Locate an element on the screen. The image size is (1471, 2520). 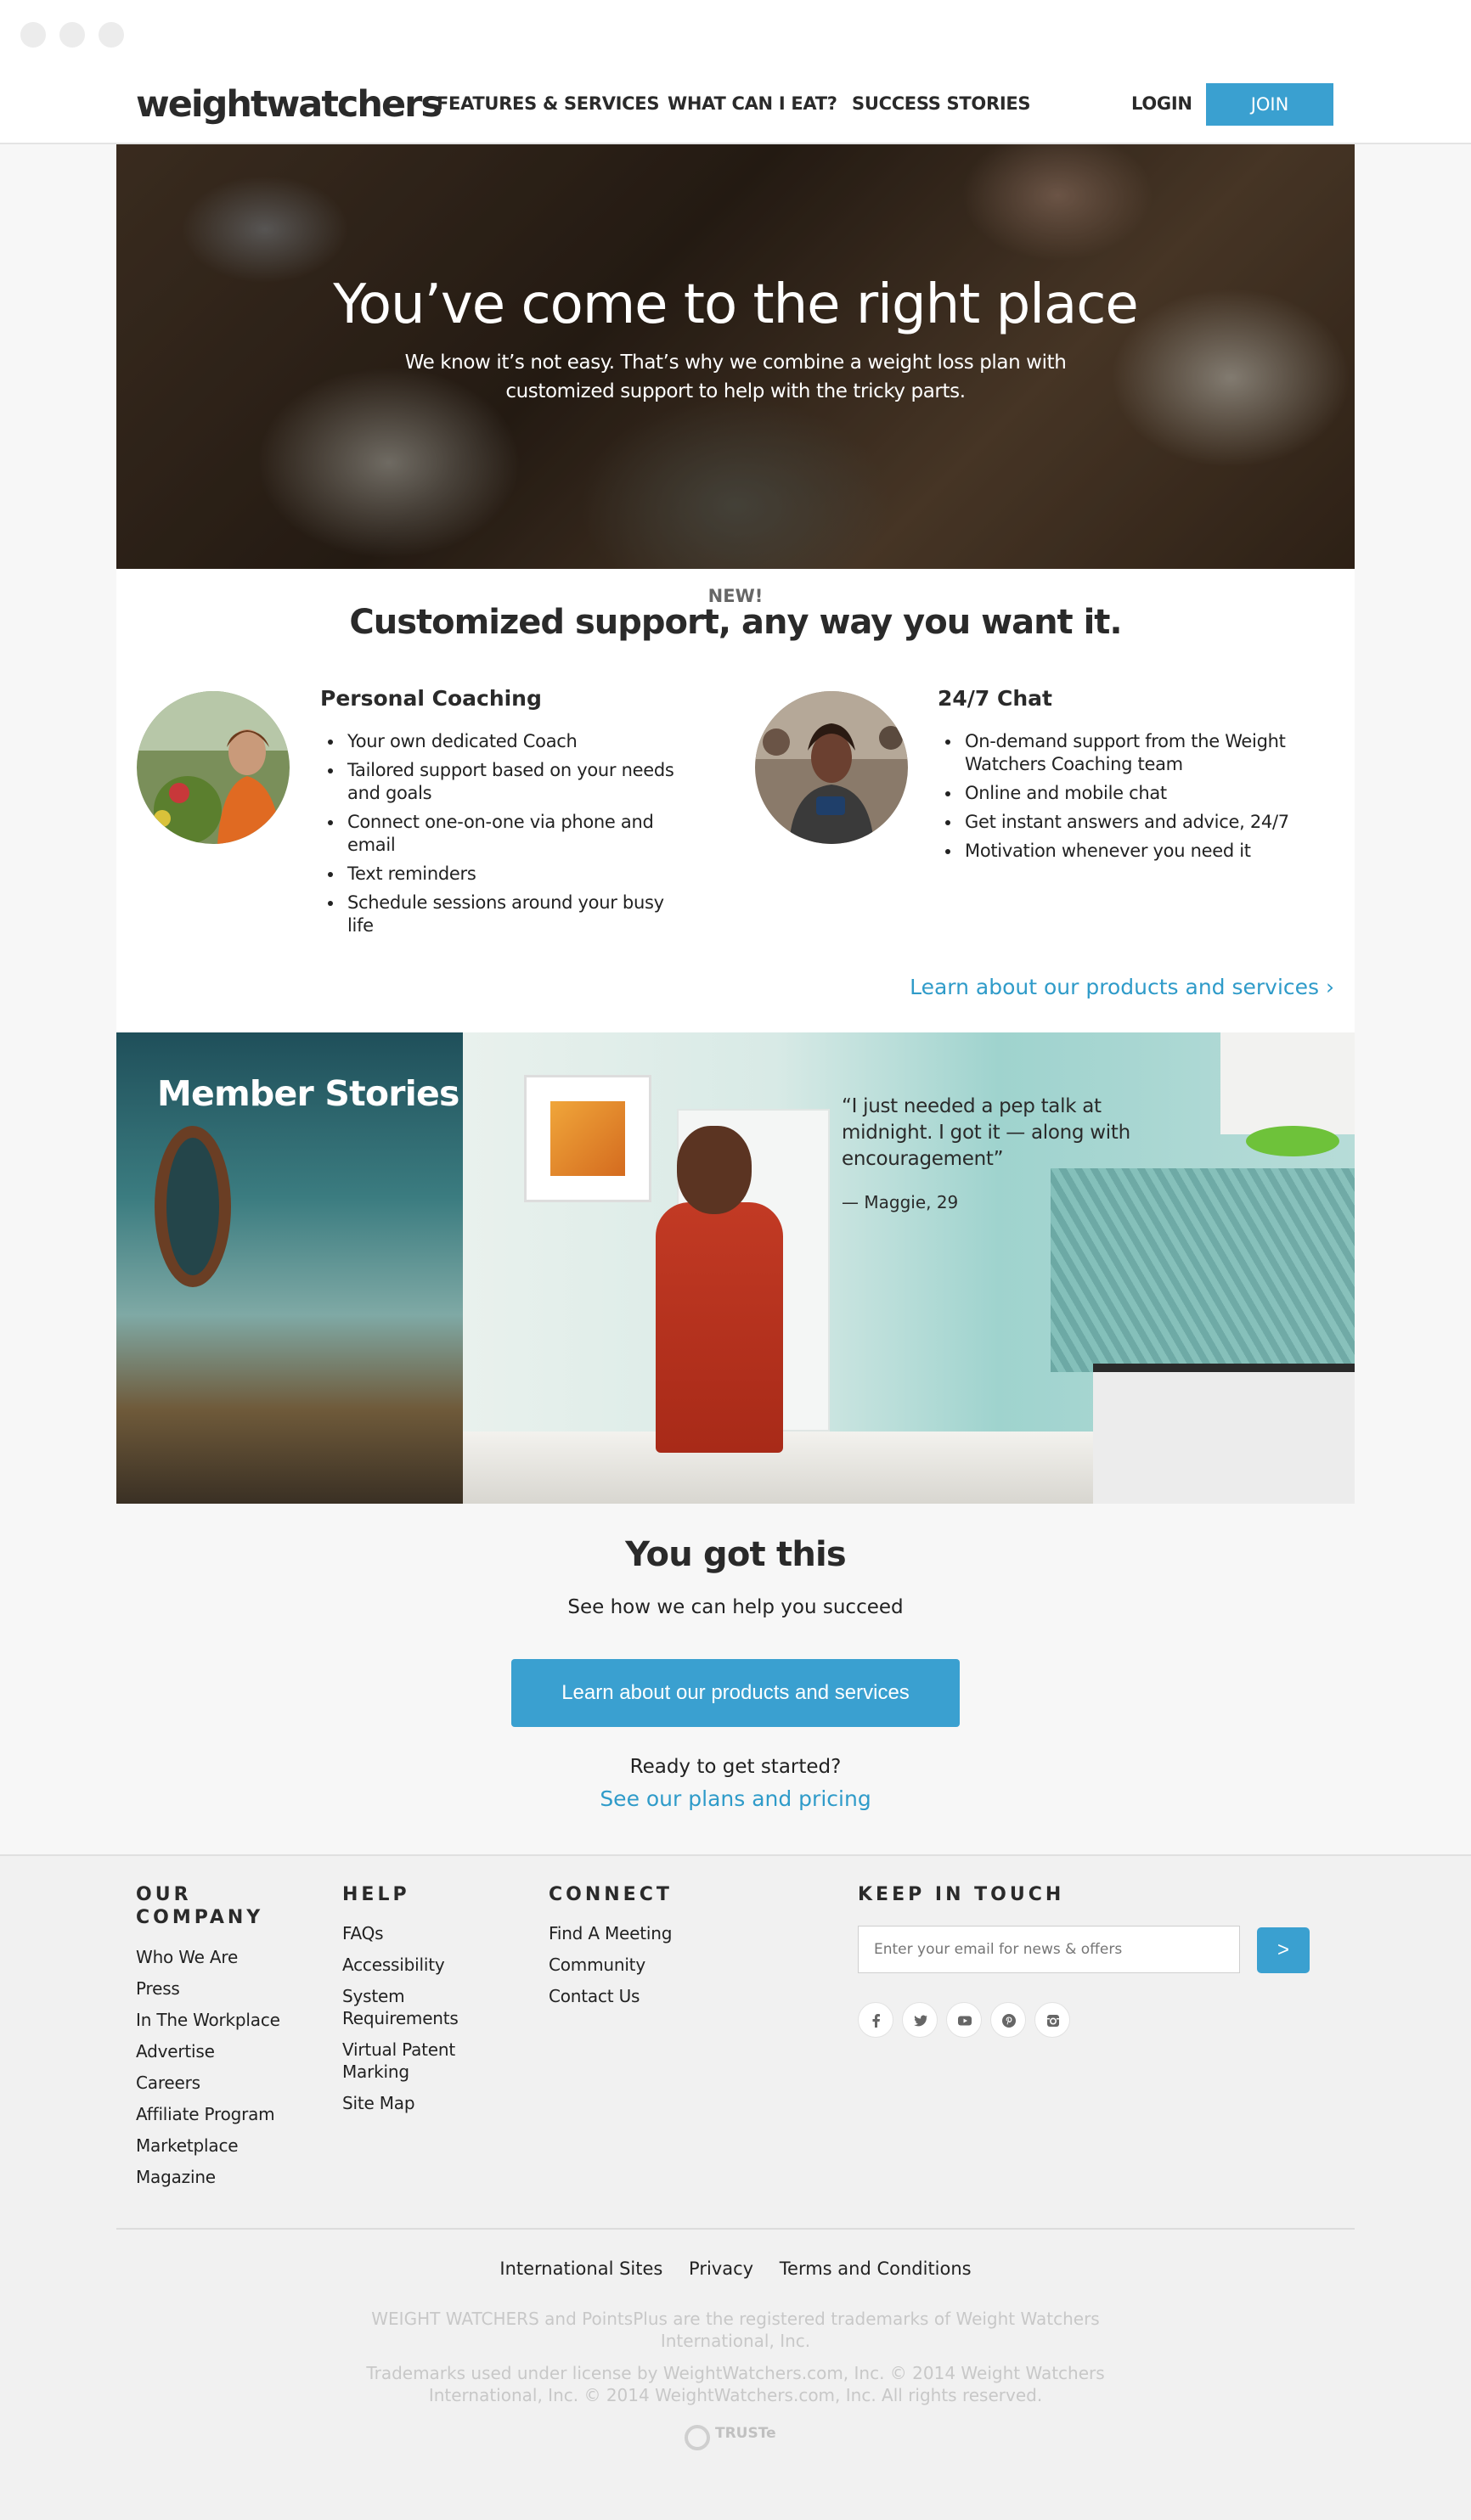
footer-link: Accessibility is located at coordinates (415, 1965).